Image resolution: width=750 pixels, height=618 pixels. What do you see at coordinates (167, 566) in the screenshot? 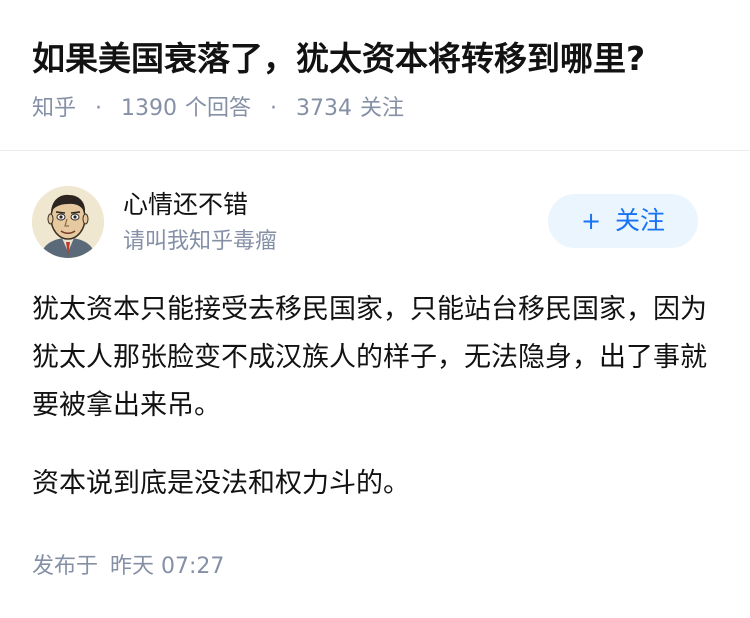
I see `published-time: 昨天 07:27` at bounding box center [167, 566].